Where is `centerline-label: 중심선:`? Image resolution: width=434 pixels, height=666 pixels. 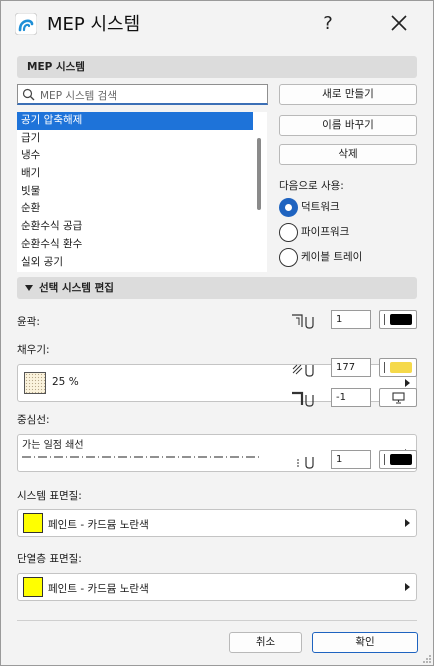
centerline-label: 중심선: is located at coordinates (33, 420).